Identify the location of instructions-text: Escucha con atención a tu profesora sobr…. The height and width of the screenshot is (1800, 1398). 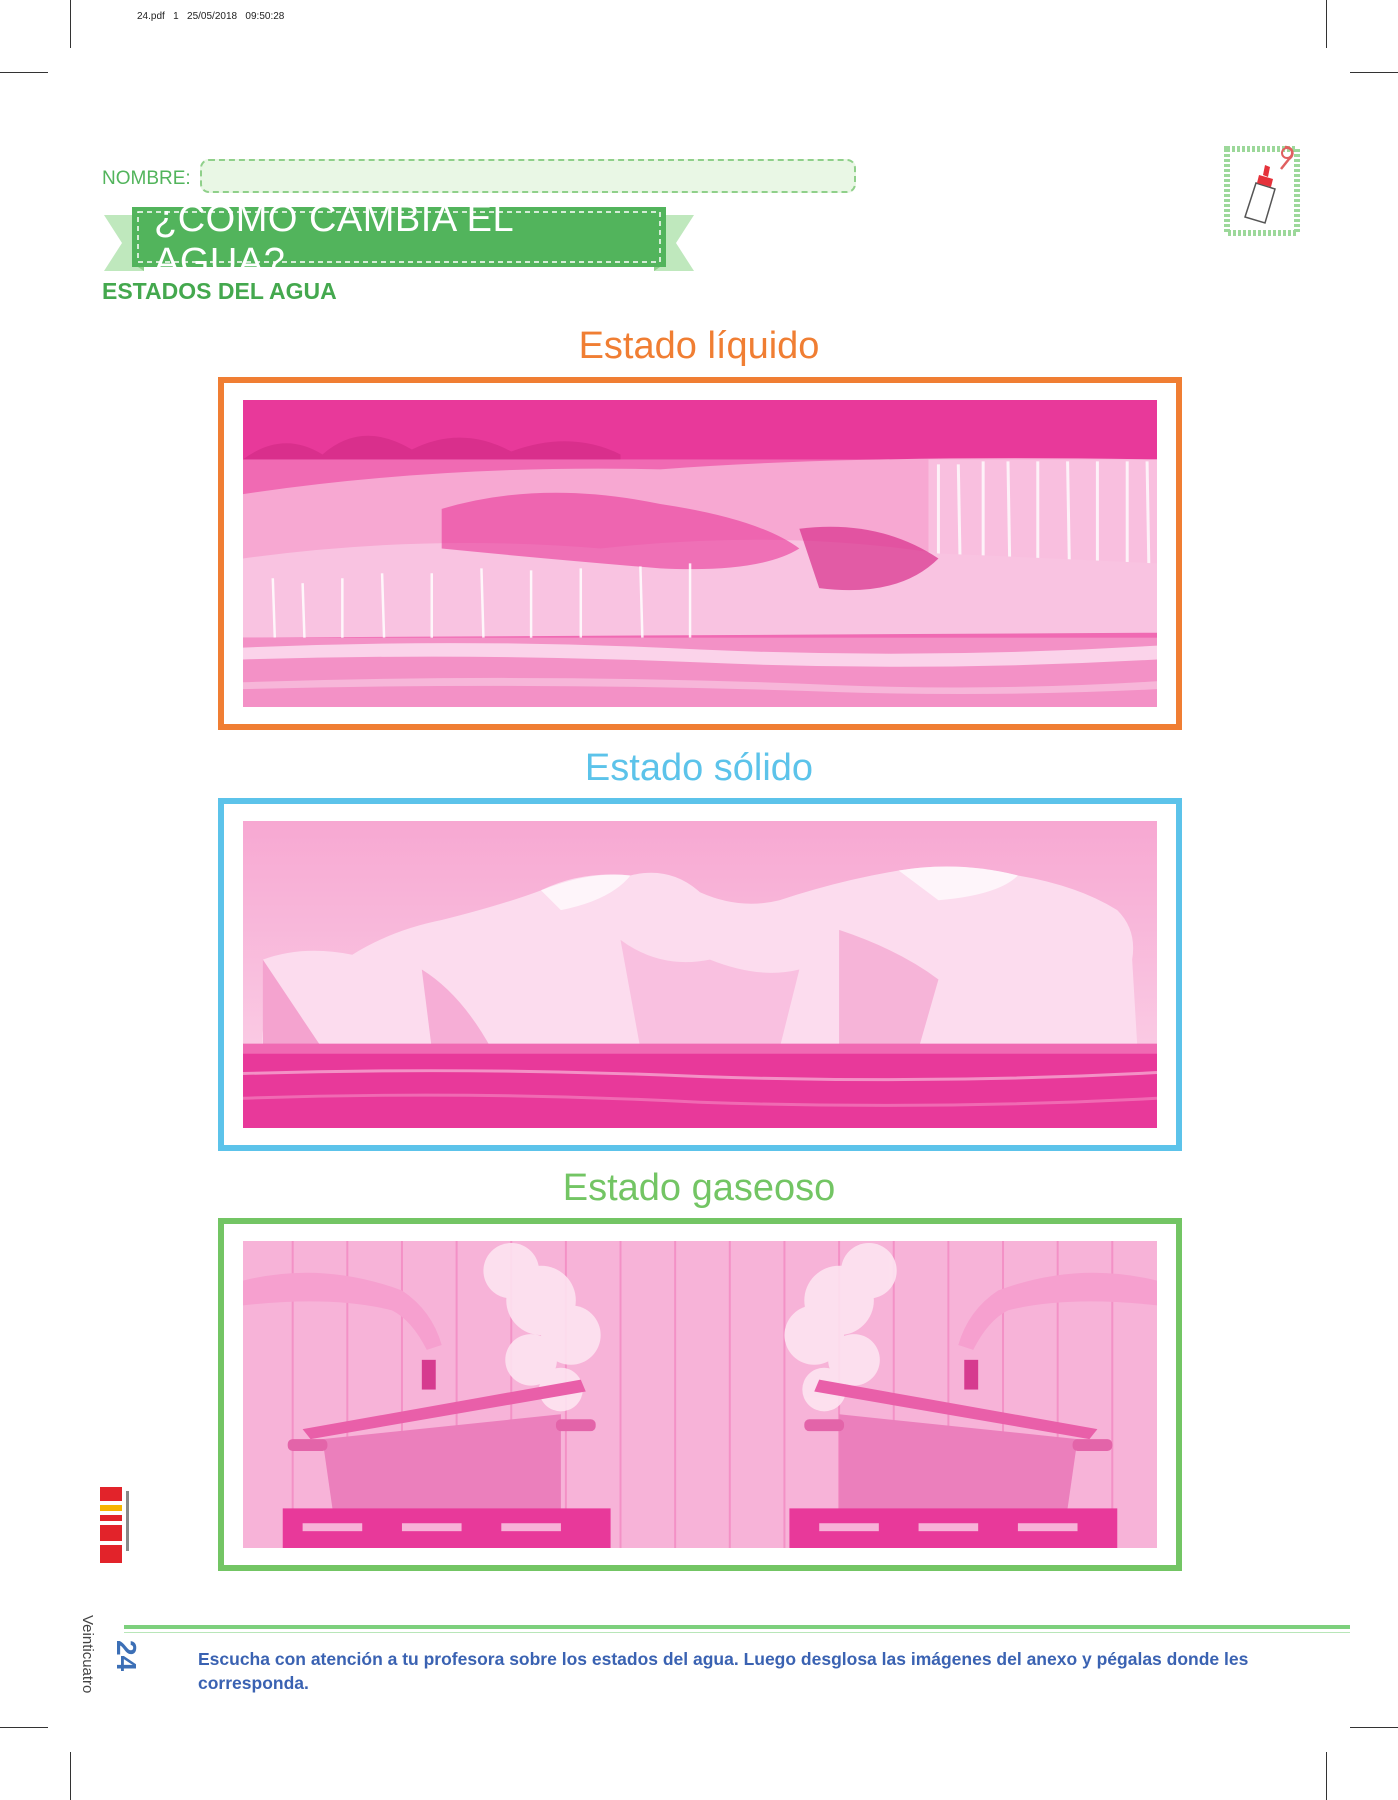
(723, 1671).